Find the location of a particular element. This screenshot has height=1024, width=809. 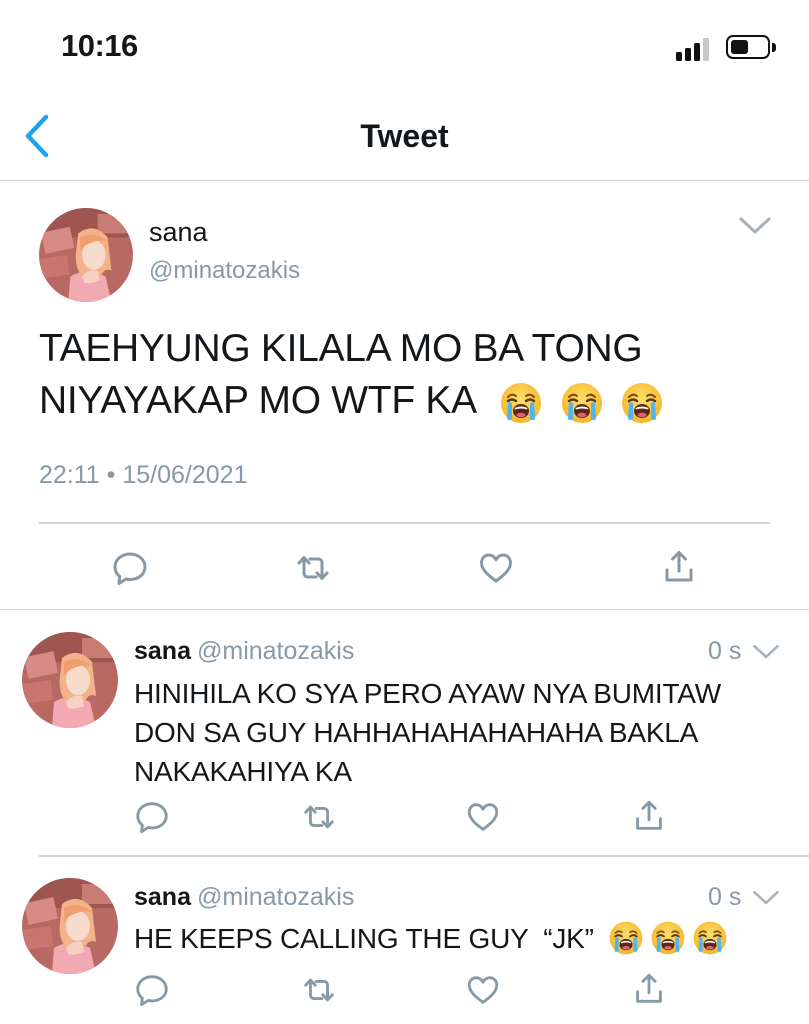

reply-text-line: HINIHILA KO SYA PERO AYAW NYA BUMITAW is located at coordinates (427, 693).